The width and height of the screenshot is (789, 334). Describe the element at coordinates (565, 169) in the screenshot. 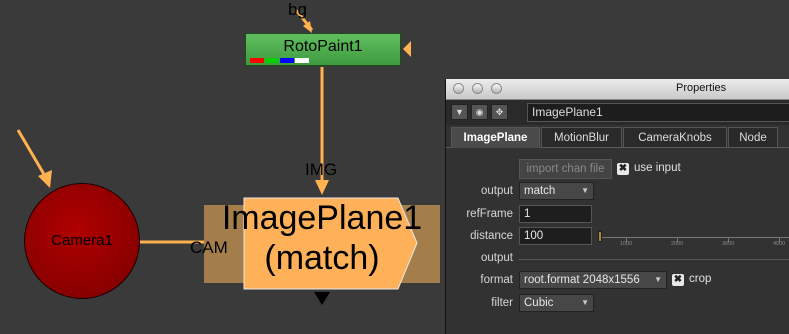

I see `import-chan-file-button: import chan file` at that location.